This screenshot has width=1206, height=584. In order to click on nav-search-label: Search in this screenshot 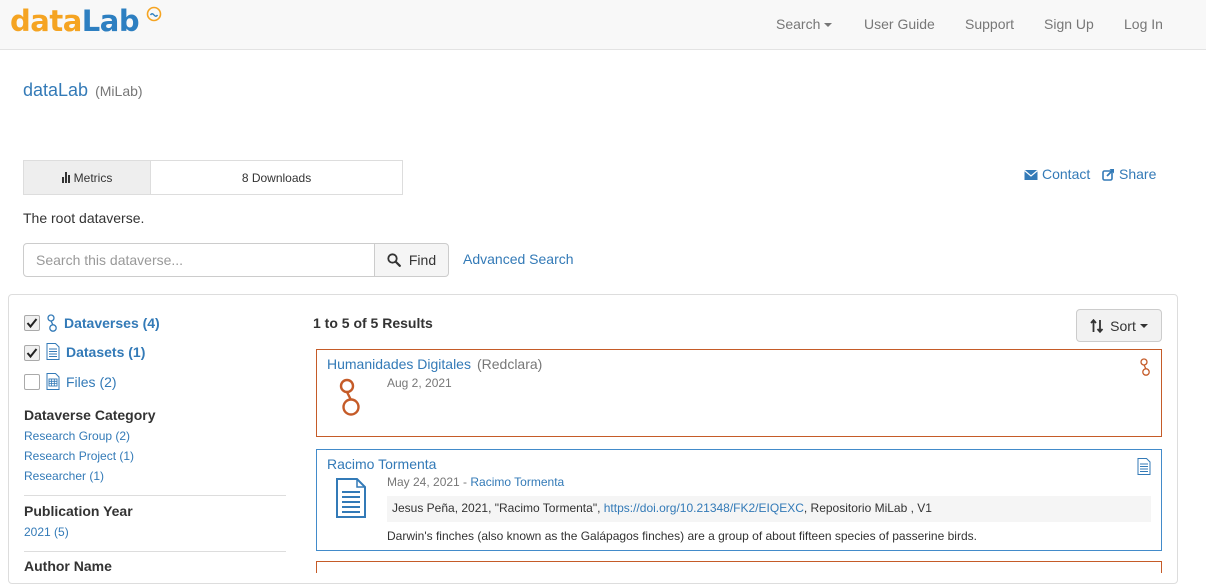, I will do `click(798, 24)`.